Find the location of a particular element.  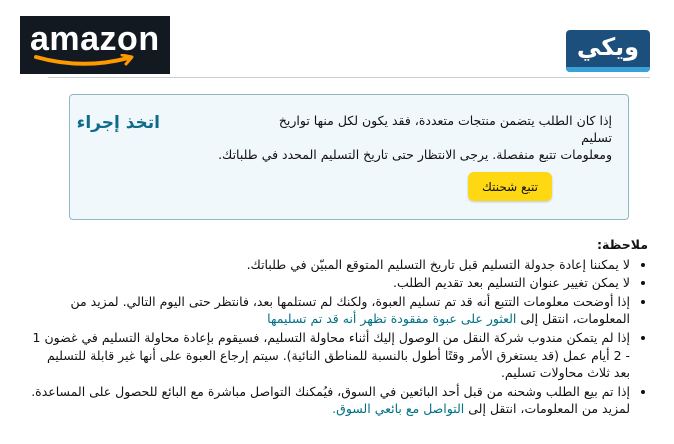

wiki-logo: ويكي is located at coordinates (608, 51).